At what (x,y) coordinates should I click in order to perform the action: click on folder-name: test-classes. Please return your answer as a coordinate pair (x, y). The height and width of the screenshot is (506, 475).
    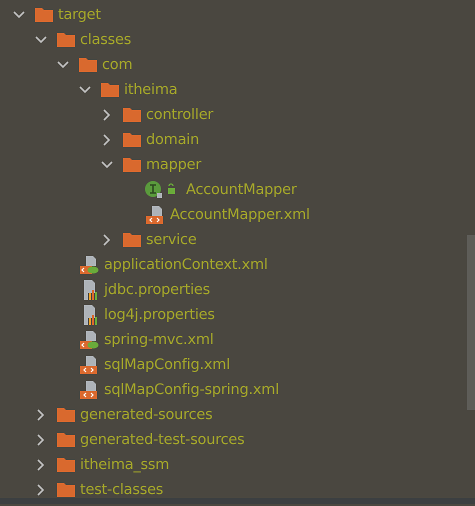
    Looking at the image, I should click on (122, 490).